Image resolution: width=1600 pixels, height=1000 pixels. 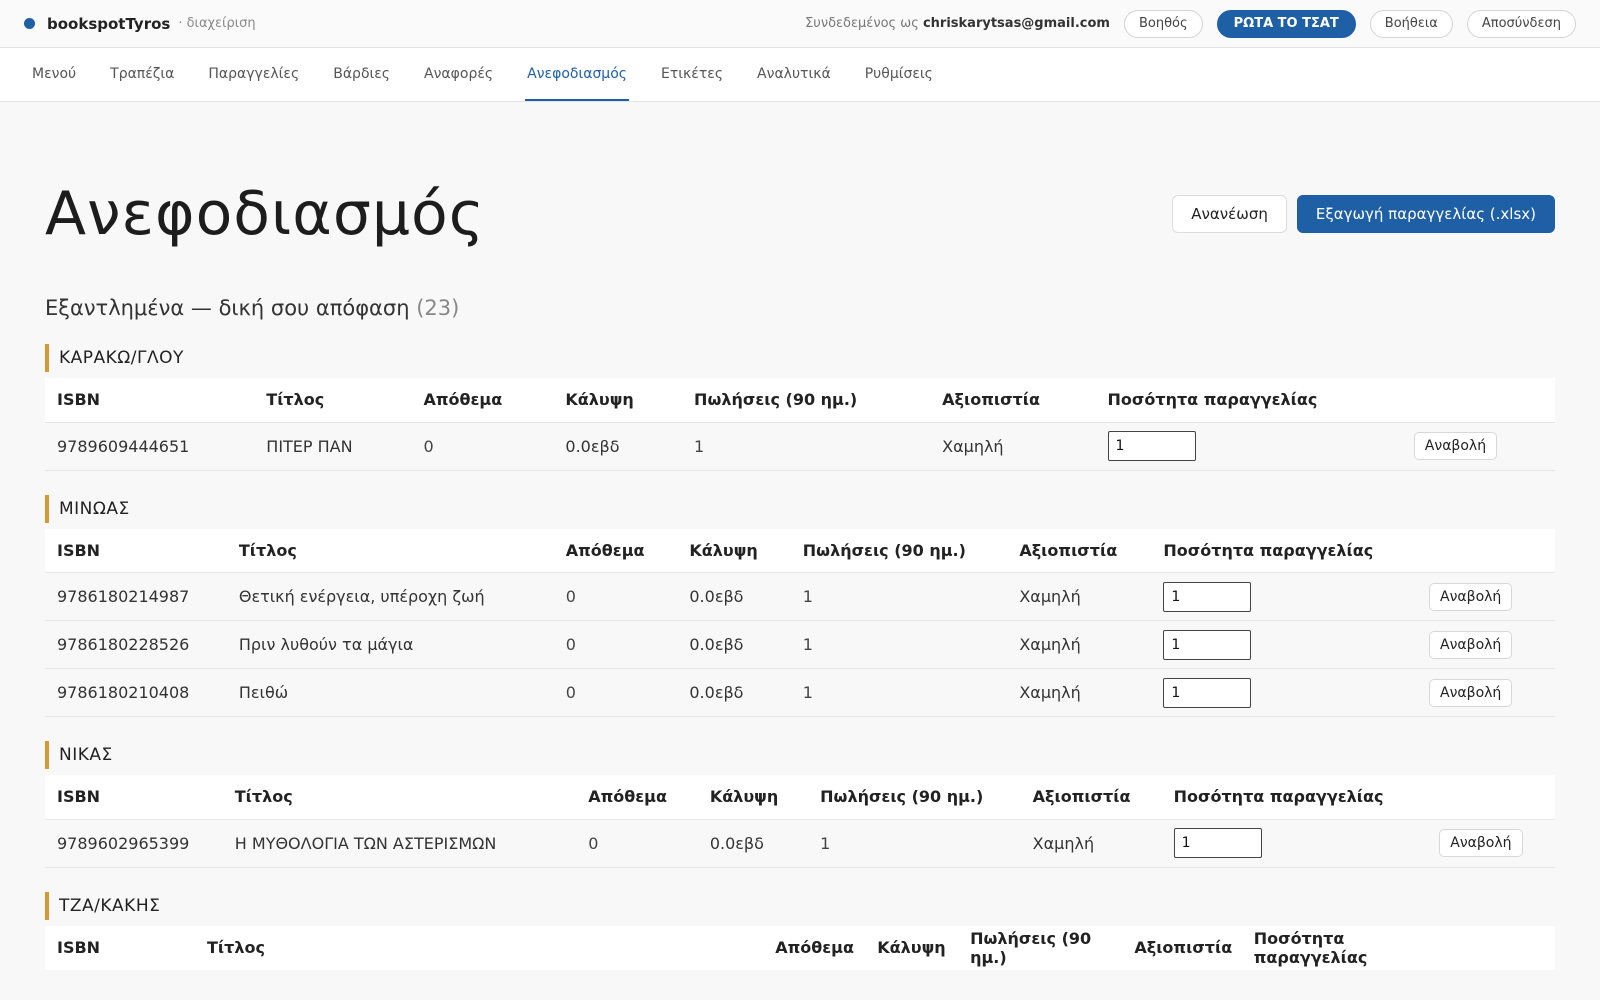 I want to click on table-row: 9786180210408Πειθώ00.0εβδ1Χαμηλή Αναβολή, so click(x=800, y=692).